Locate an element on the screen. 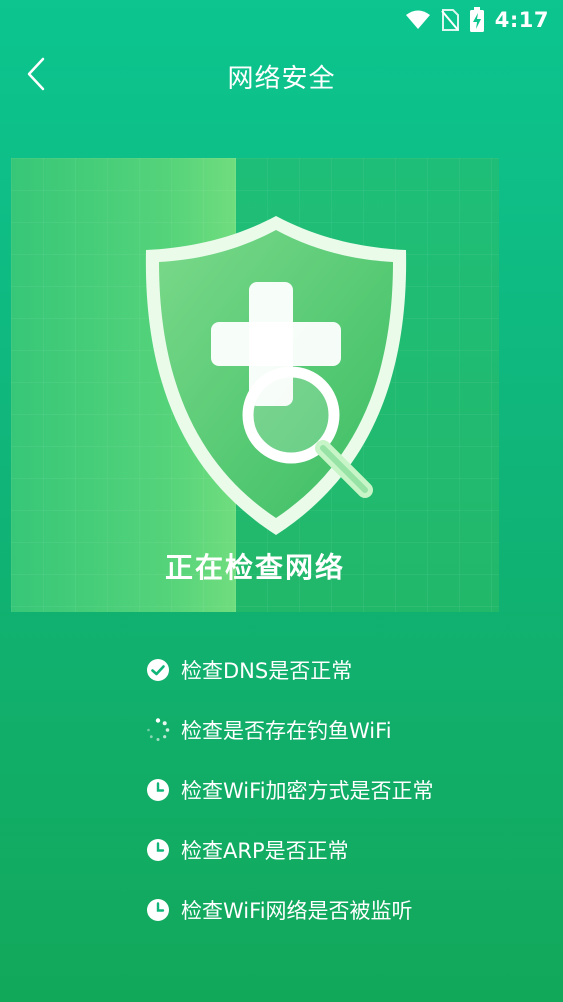 This screenshot has width=563, height=1002. check-item-label: 检查DNS是否正常 is located at coordinates (267, 671).